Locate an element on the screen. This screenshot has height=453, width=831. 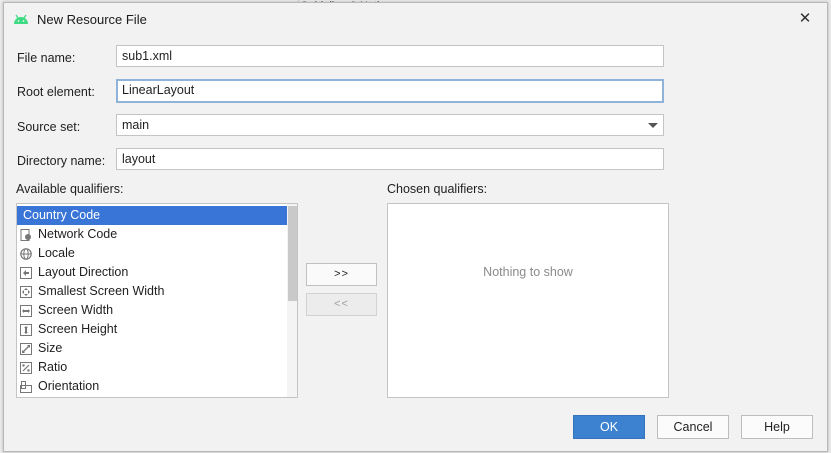
available-qualifiers-label: Available qualifiers: is located at coordinates (70, 189).